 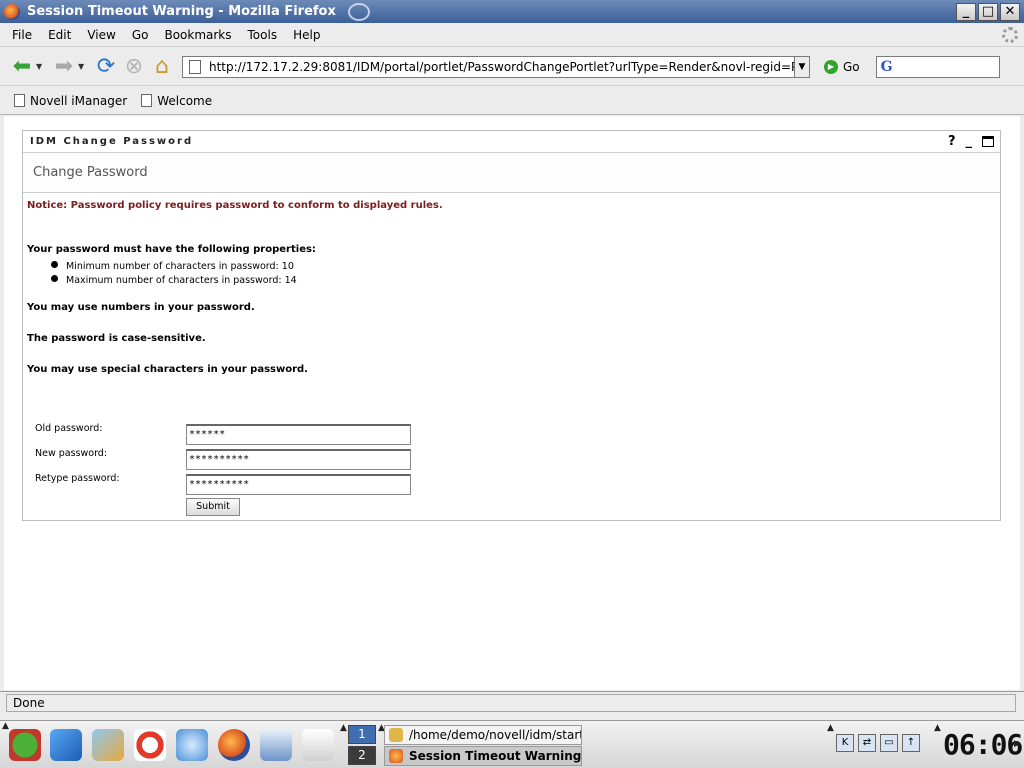 I want to click on help-icon: ?, so click(x=952, y=141).